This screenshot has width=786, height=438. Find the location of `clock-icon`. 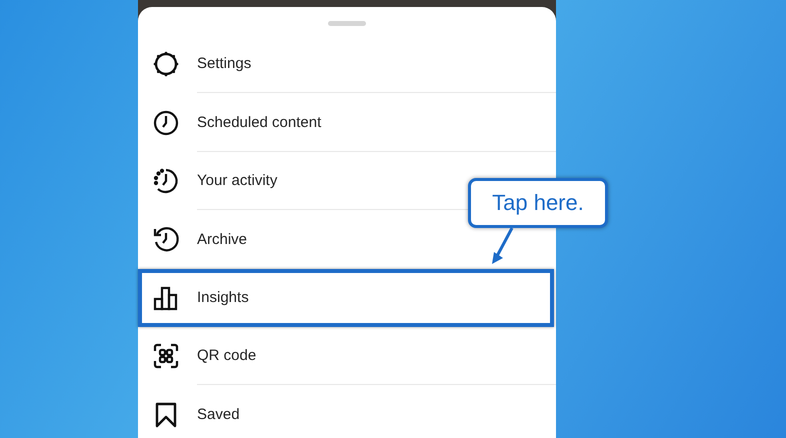

clock-icon is located at coordinates (166, 122).